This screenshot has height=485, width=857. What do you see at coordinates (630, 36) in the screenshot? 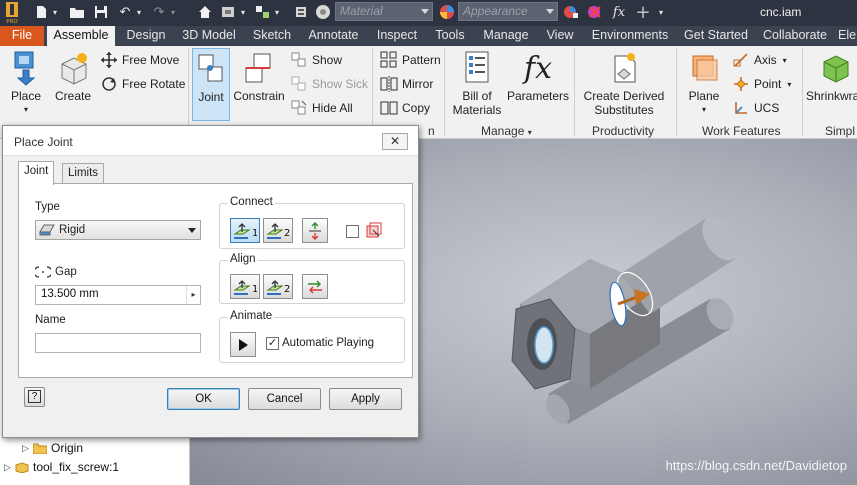
I see `tab-environments: Environments` at bounding box center [630, 36].